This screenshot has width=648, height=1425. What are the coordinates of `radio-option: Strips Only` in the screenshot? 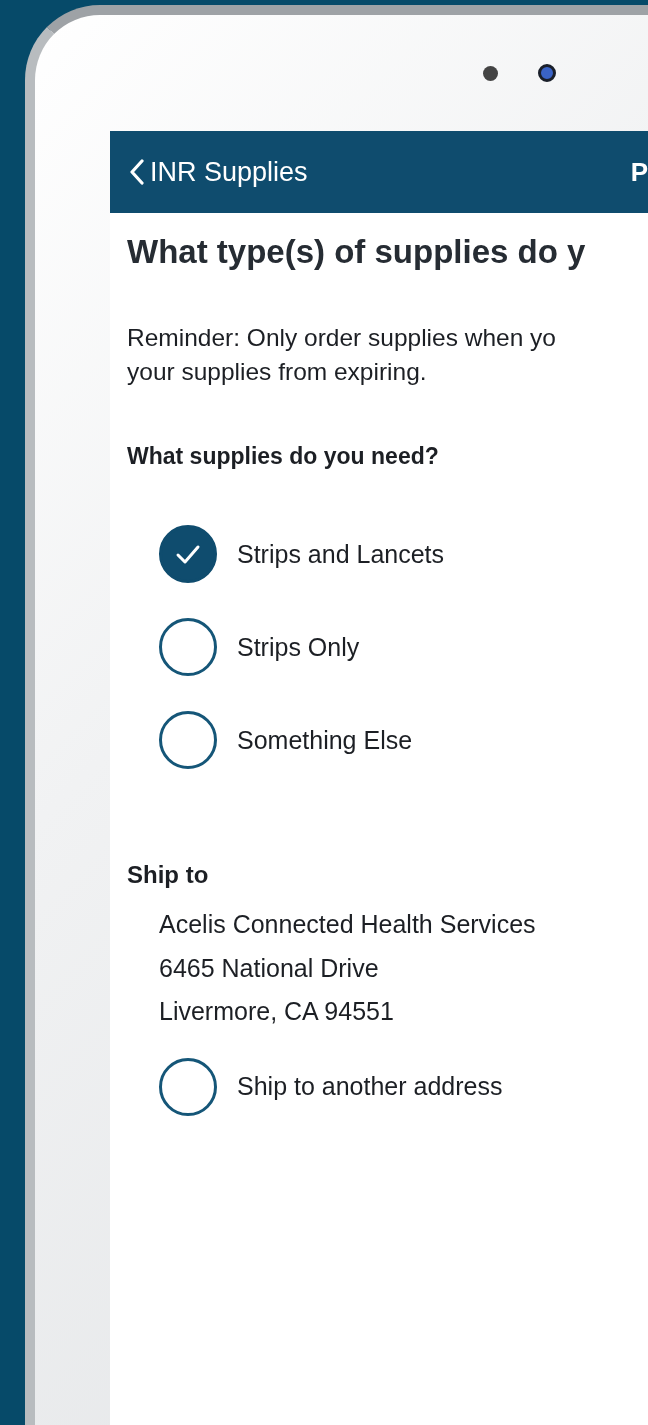 It's located at (387, 647).